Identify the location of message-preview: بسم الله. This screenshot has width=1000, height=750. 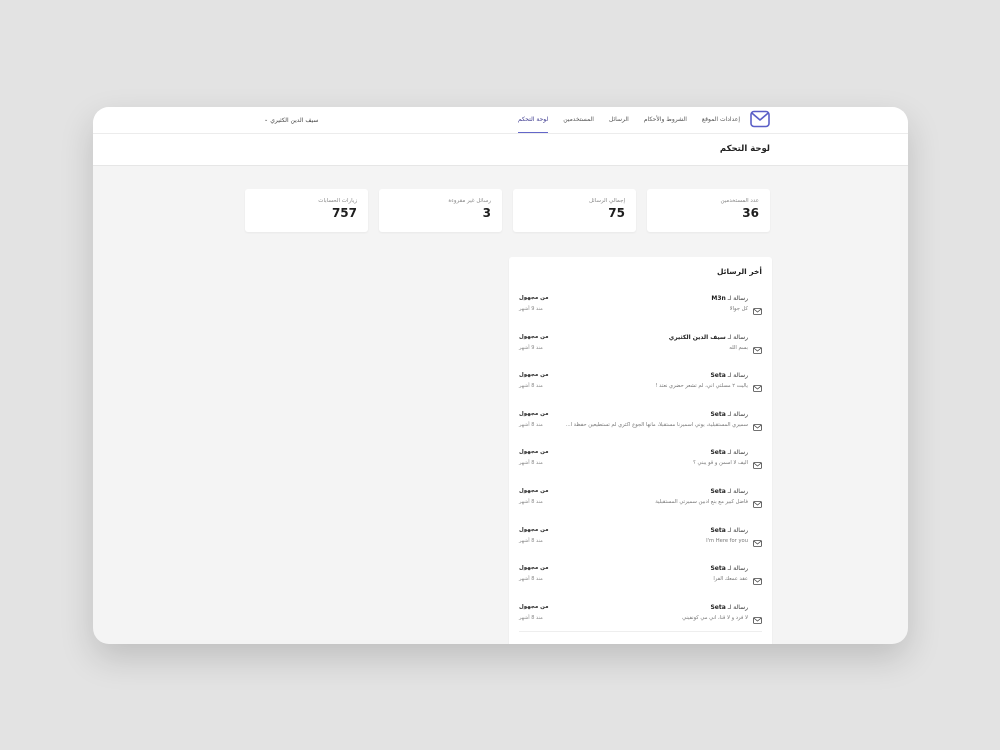
(738, 347).